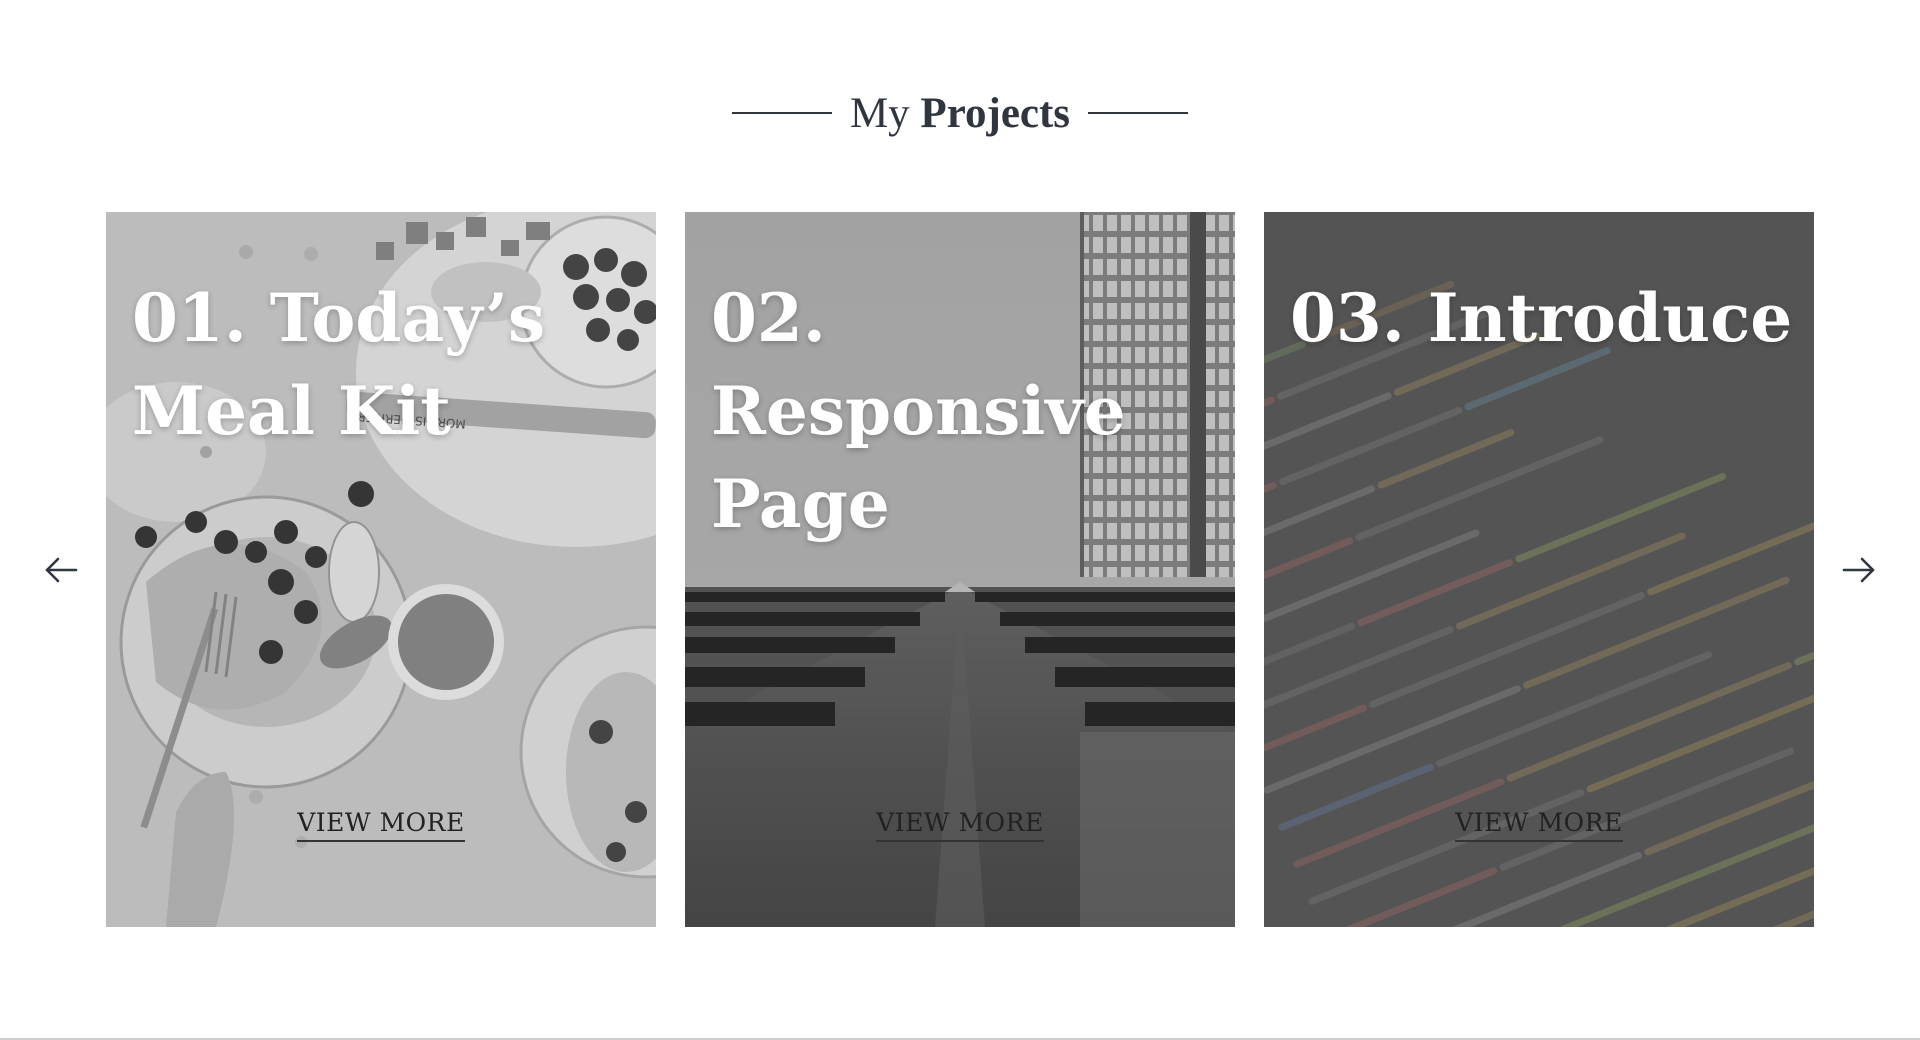  I want to click on heading-divider-right, so click(1138, 113).